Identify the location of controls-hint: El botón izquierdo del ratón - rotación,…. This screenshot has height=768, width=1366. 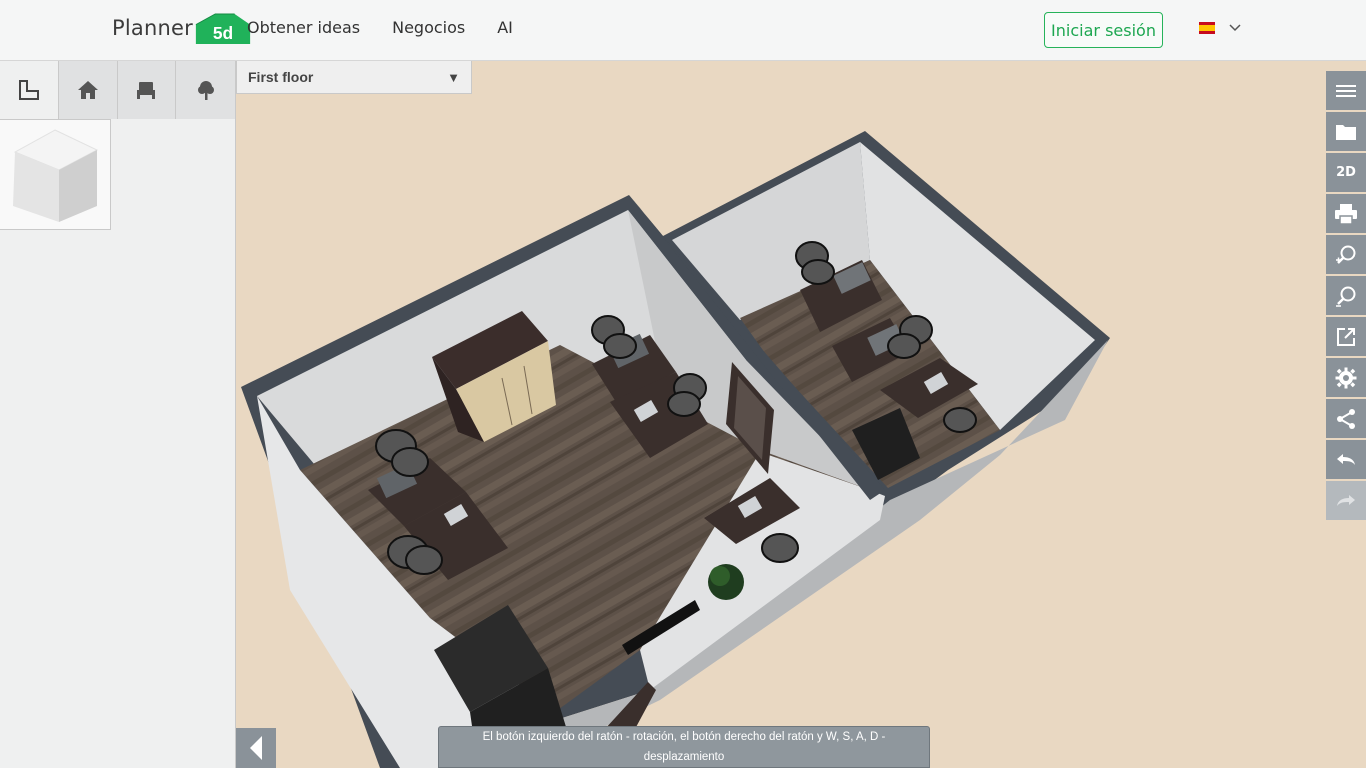
(684, 747).